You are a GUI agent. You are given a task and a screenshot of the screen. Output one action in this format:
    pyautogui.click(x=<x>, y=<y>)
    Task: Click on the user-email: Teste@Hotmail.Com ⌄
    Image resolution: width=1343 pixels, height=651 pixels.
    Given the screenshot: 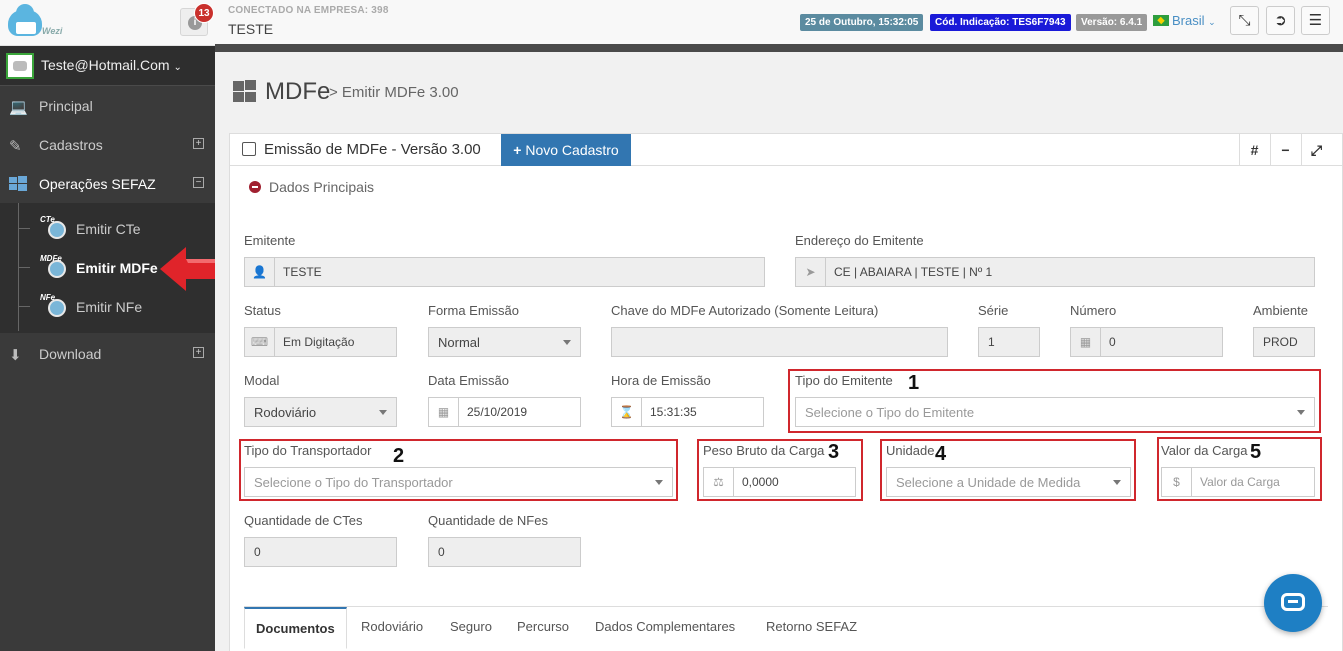 What is the action you would take?
    pyautogui.click(x=111, y=65)
    